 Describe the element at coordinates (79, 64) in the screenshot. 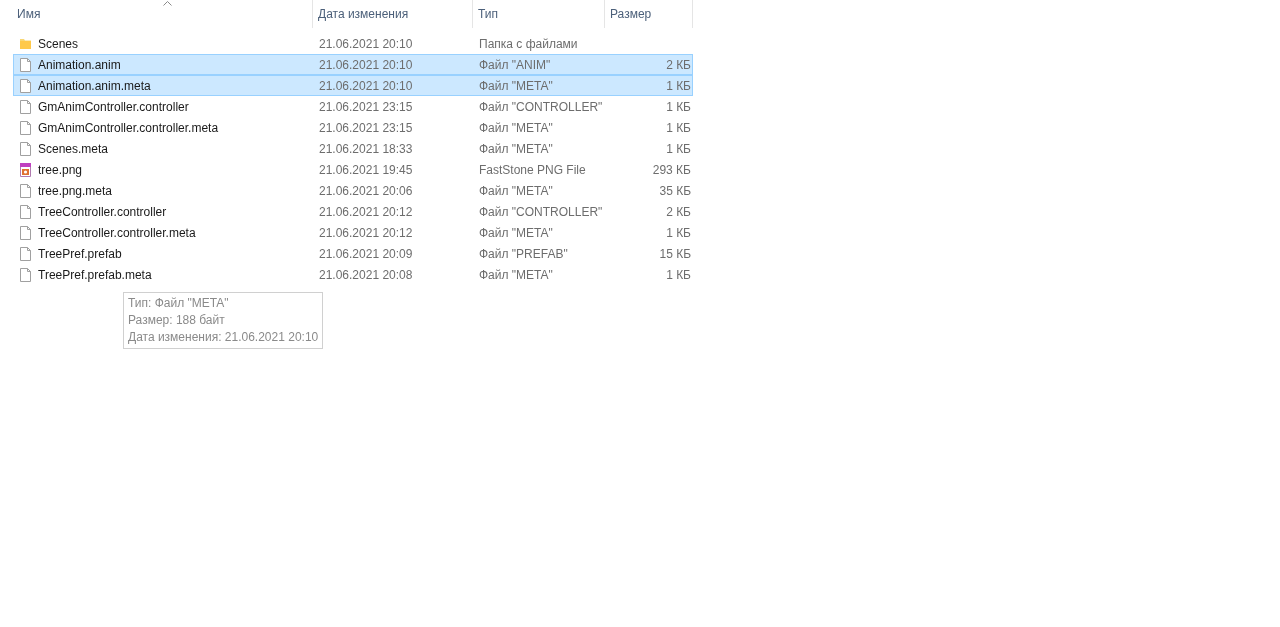

I see `file-name: Animation.anim` at that location.